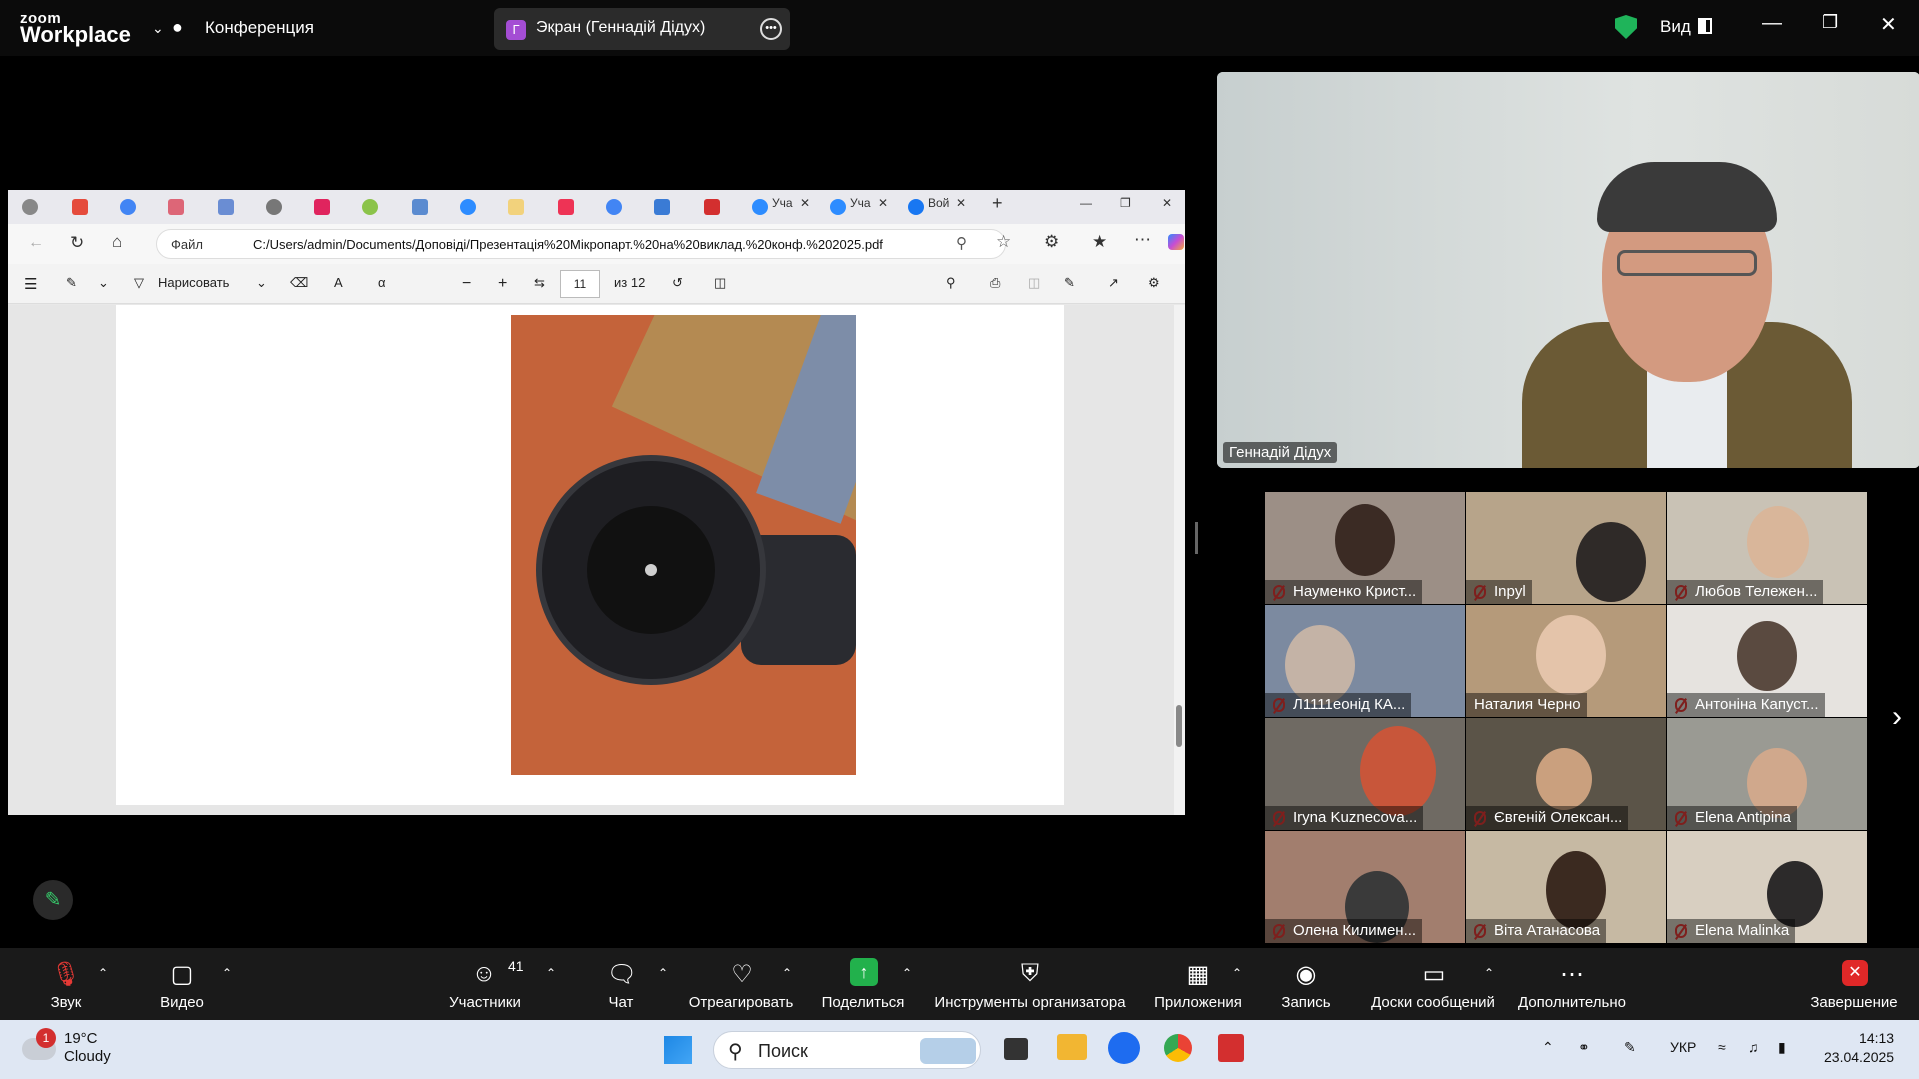 The width and height of the screenshot is (1919, 1079). What do you see at coordinates (1086, 207) in the screenshot?
I see `browser-minimize-icon: —` at bounding box center [1086, 207].